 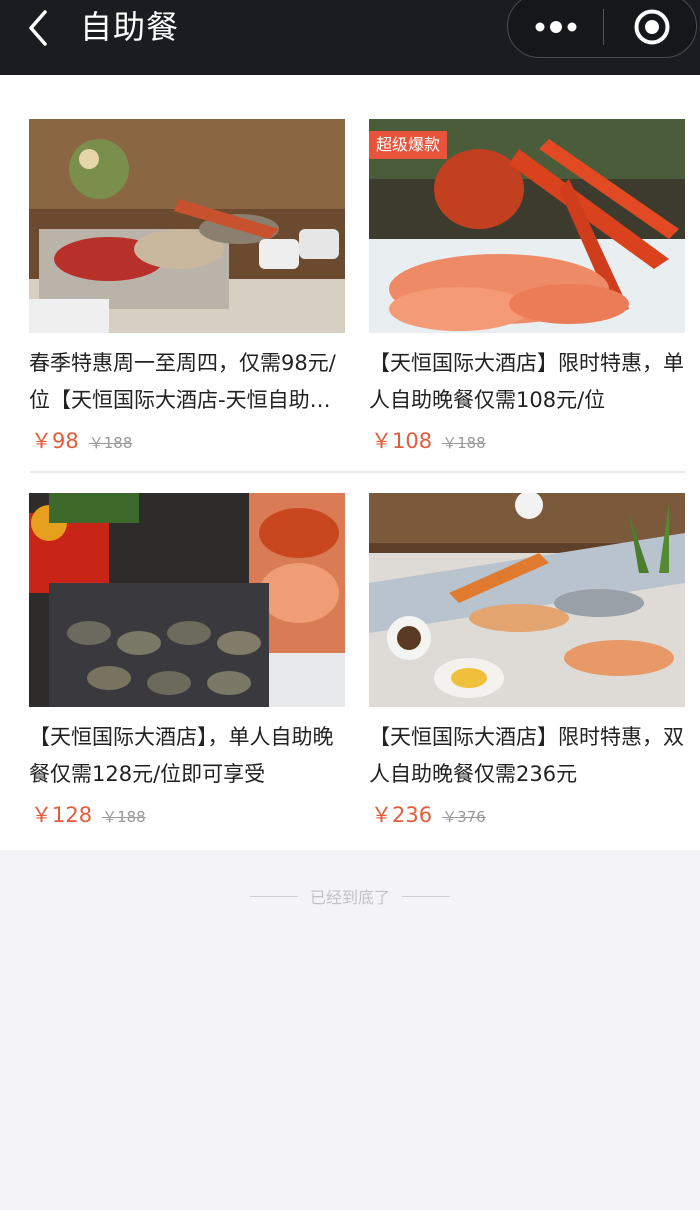 I want to click on mini-program-capsule, so click(x=602, y=29).